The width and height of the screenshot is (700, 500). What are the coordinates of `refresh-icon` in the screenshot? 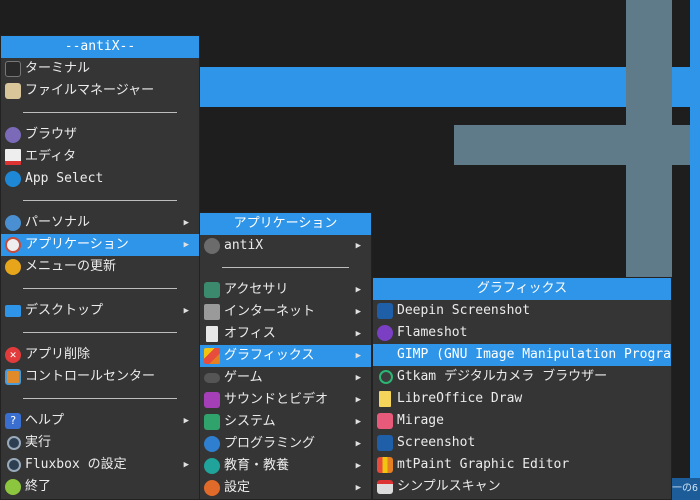 It's located at (13, 267).